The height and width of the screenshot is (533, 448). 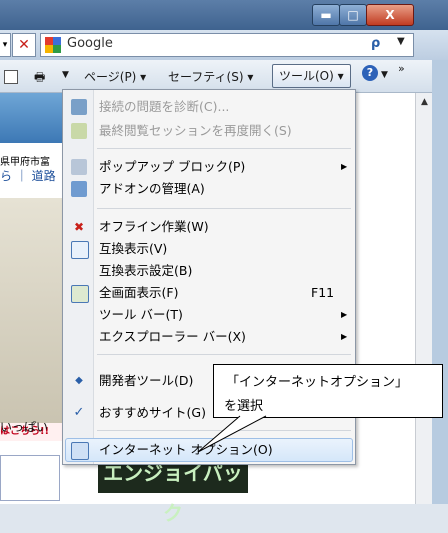 What do you see at coordinates (424, 102) in the screenshot?
I see `scroll-up-arrow: ▲` at bounding box center [424, 102].